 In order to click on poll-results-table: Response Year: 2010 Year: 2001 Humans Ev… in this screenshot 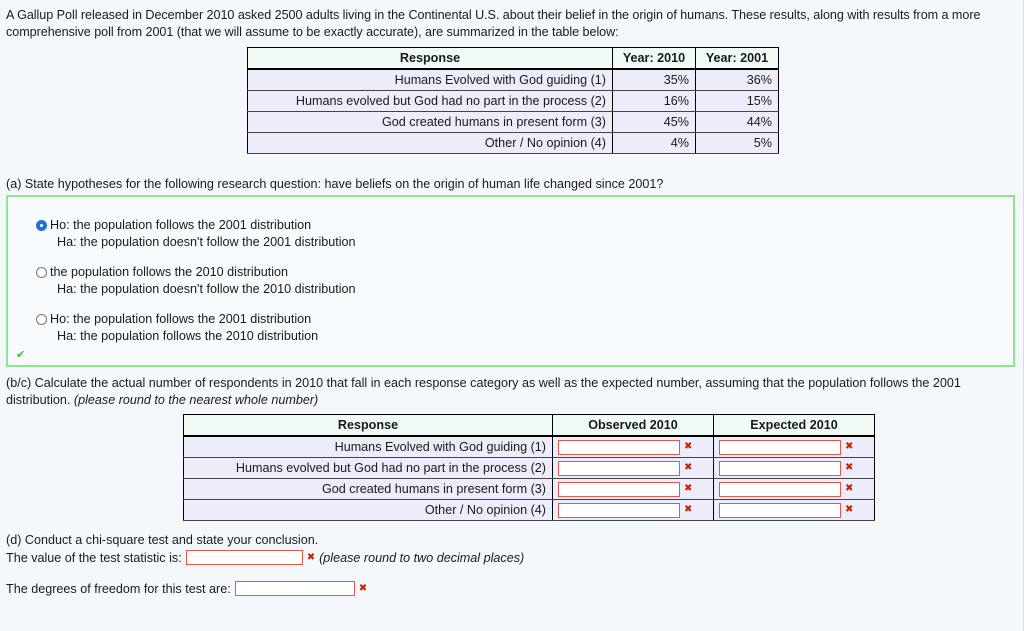, I will do `click(513, 100)`.